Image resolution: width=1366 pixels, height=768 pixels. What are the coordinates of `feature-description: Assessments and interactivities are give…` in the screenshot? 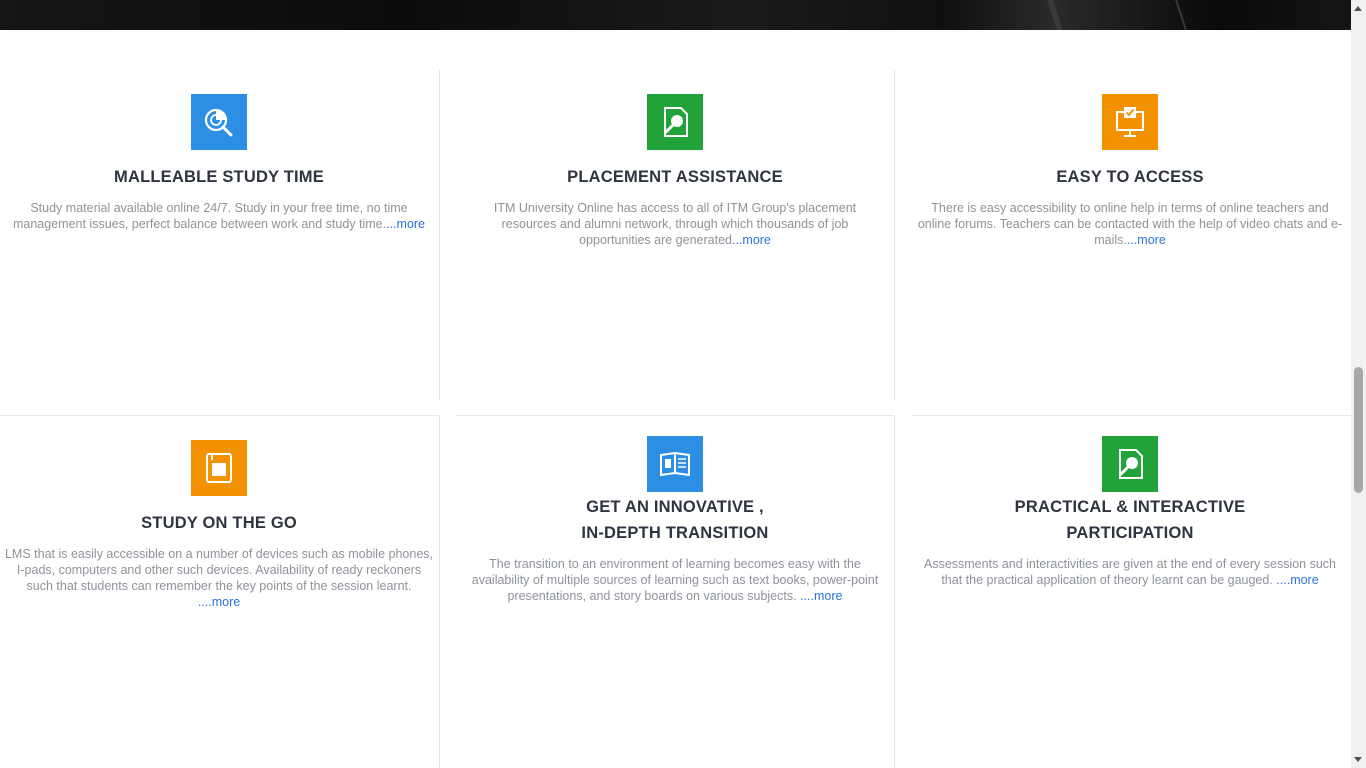 It's located at (1130, 572).